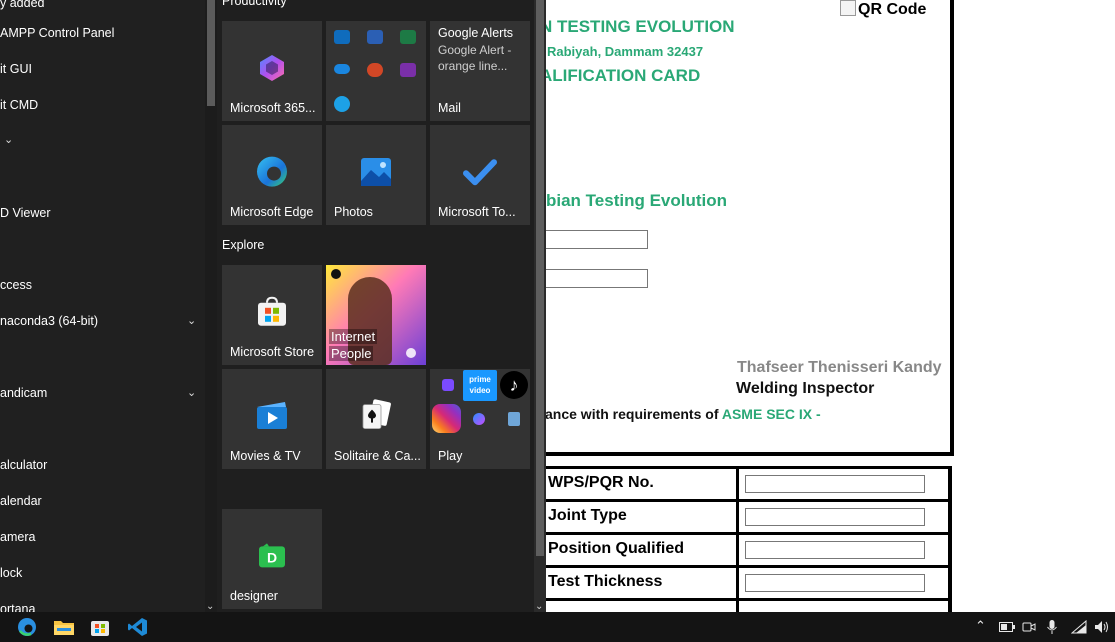 This screenshot has width=1115, height=642. Describe the element at coordinates (587, 515) in the screenshot. I see `row-label: Joint Type` at that location.